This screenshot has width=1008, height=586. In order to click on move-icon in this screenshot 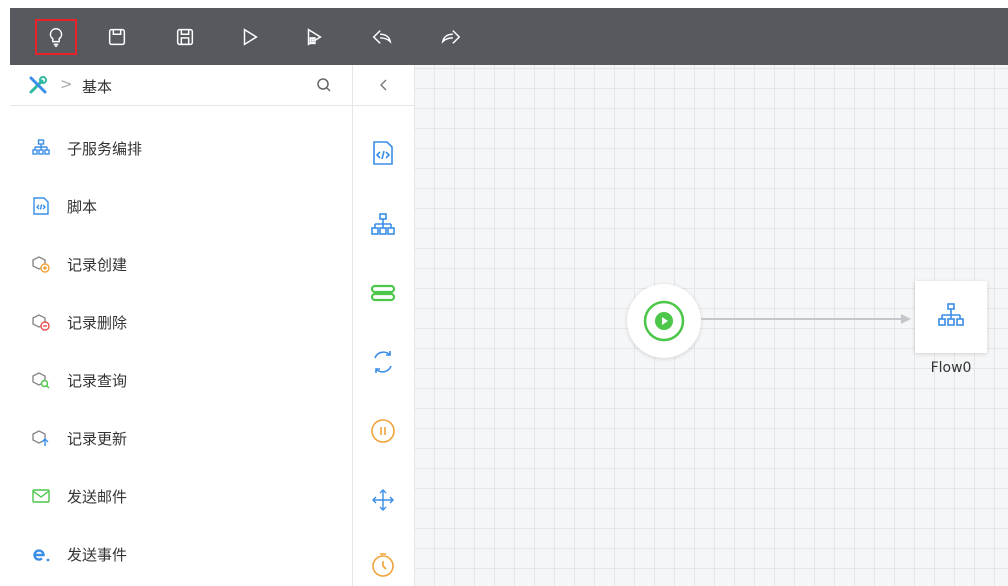, I will do `click(383, 500)`.